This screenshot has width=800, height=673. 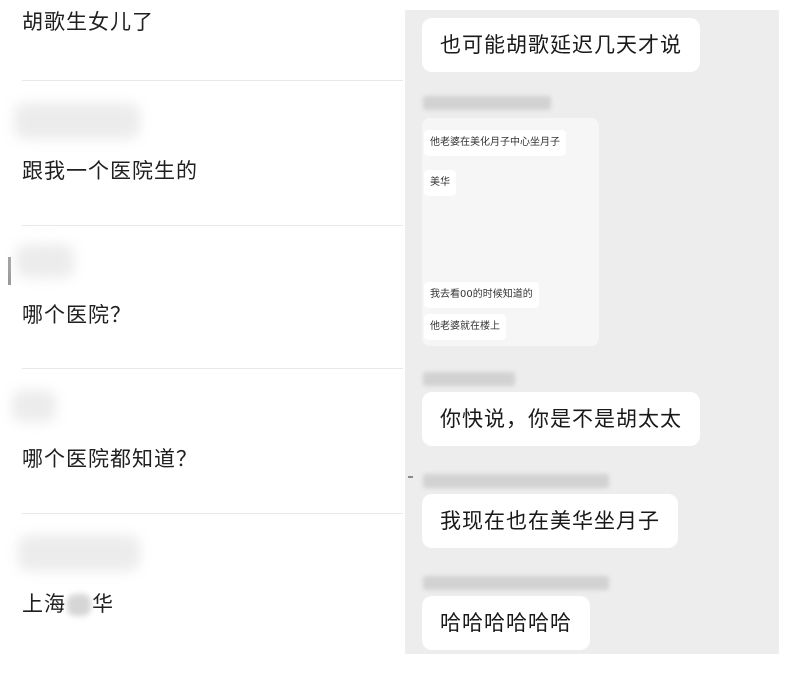 What do you see at coordinates (550, 521) in the screenshot?
I see `chat-bubble: 我现在也在美华坐月子` at bounding box center [550, 521].